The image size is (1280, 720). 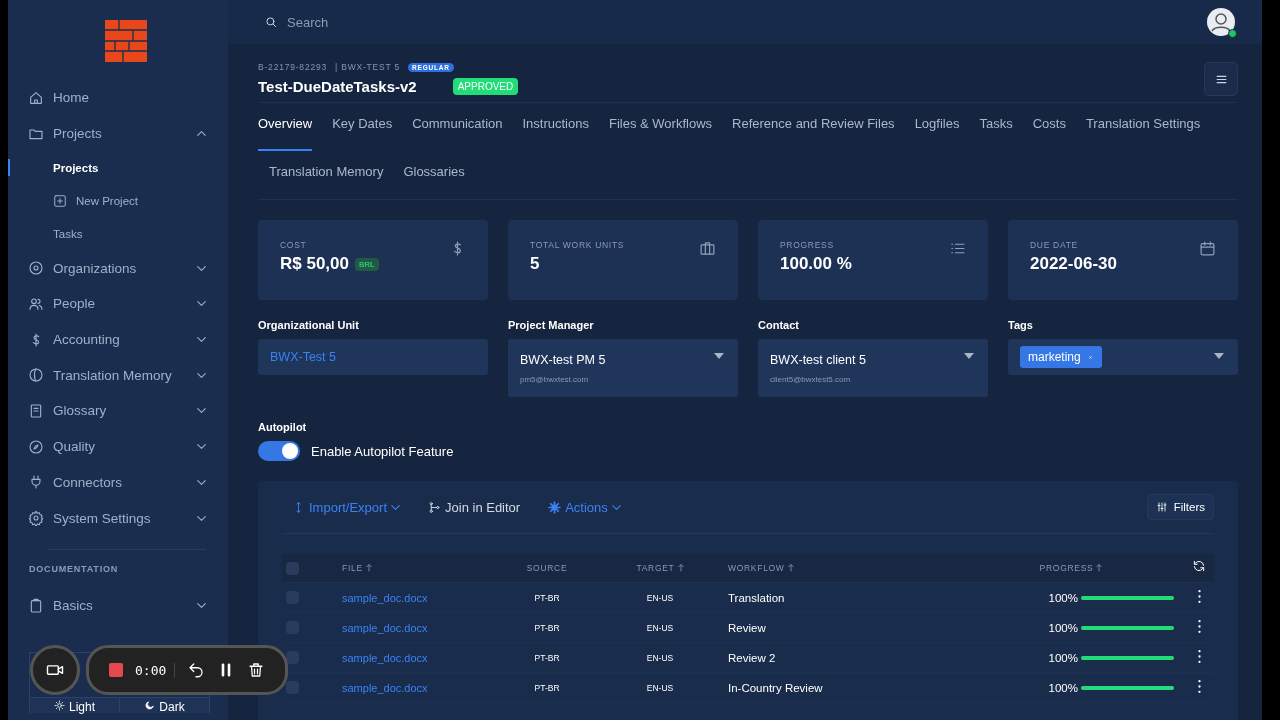 I want to click on tab: Translation Settings, so click(x=1143, y=127).